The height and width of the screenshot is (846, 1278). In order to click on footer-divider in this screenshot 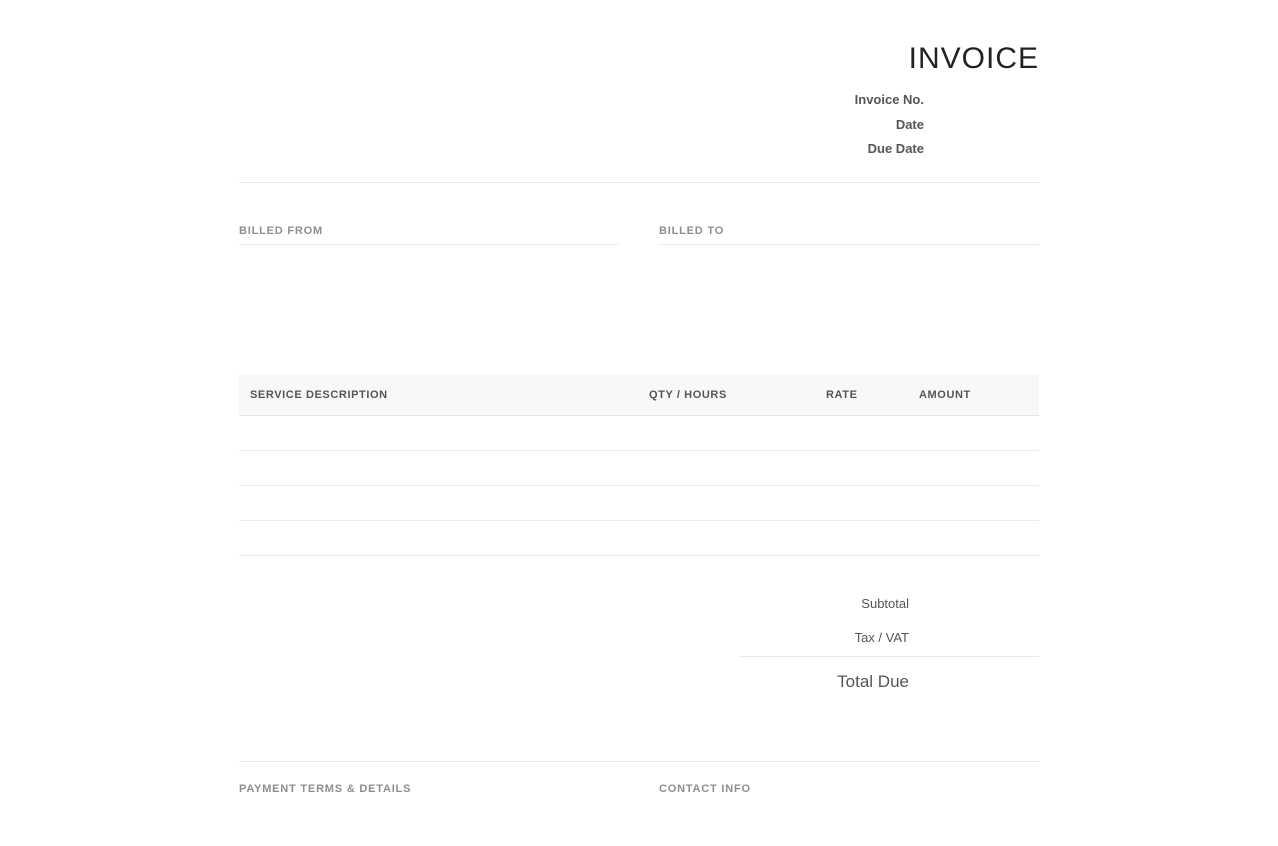, I will do `click(639, 761)`.